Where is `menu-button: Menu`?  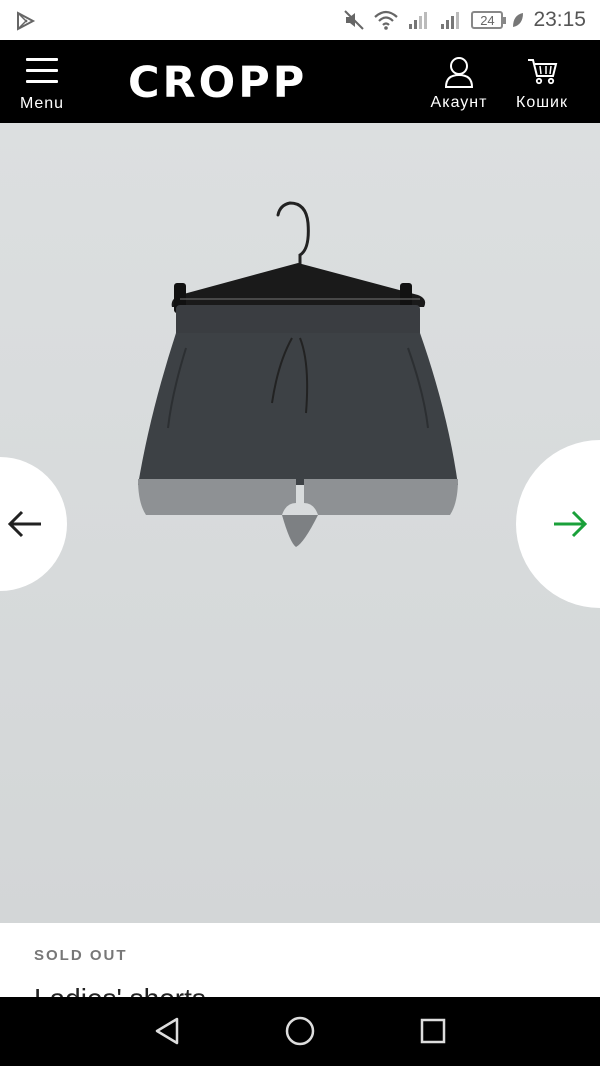
menu-button: Menu is located at coordinates (45, 86).